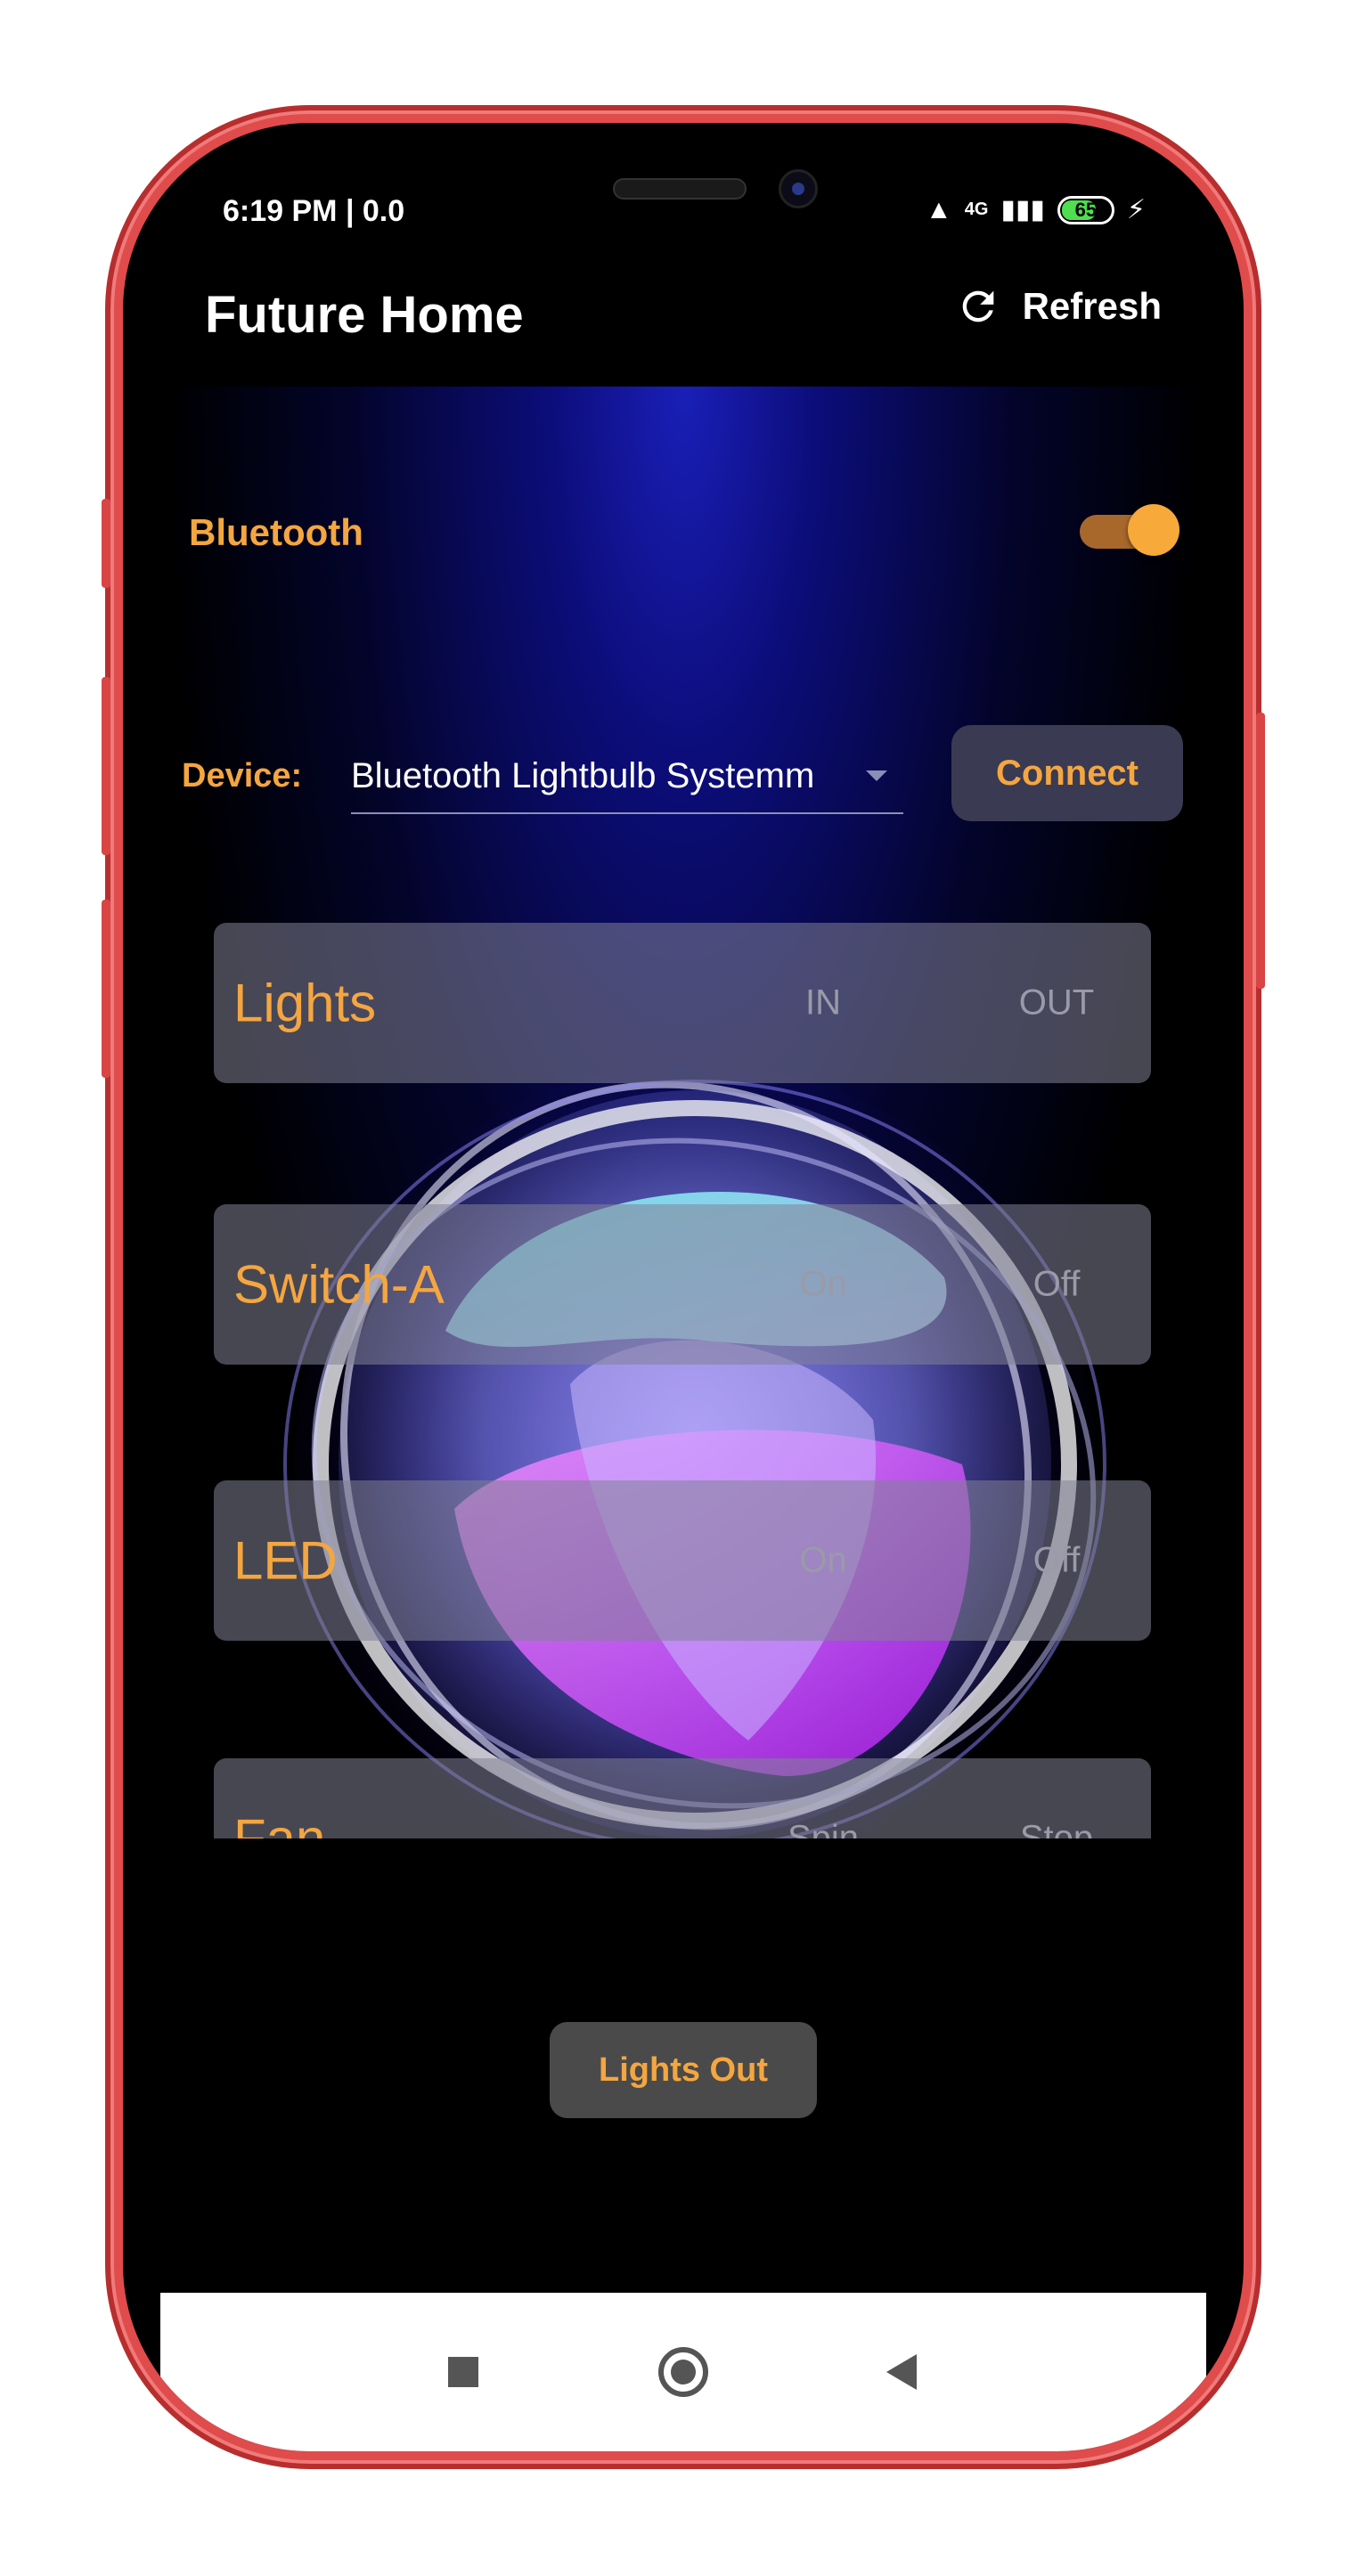  Describe the element at coordinates (1085, 210) in the screenshot. I see `battery-icon: 65` at that location.